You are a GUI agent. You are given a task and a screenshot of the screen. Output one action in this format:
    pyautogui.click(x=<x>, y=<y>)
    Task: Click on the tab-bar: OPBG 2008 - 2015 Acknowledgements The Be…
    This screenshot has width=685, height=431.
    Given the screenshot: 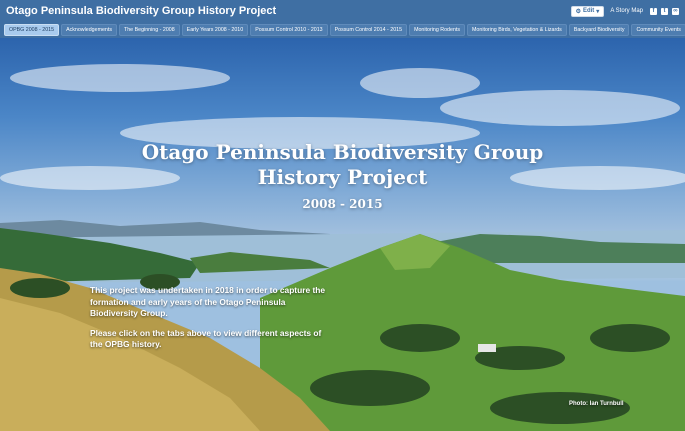 What is the action you would take?
    pyautogui.click(x=342, y=30)
    